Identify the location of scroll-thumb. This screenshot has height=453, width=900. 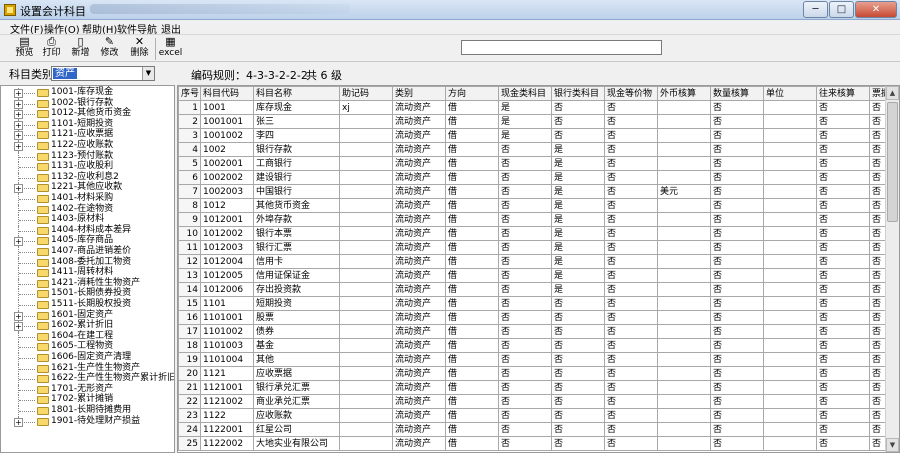
(892, 162).